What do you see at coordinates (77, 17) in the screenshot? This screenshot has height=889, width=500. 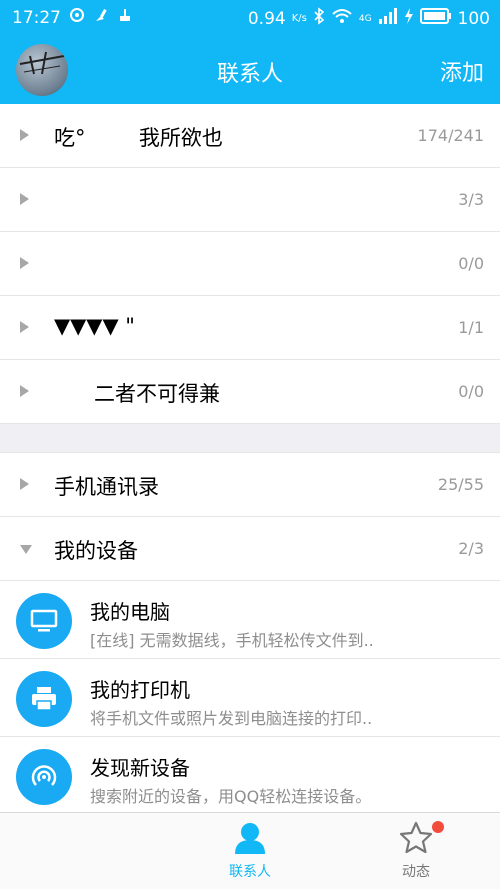 I see `netease-icon` at bounding box center [77, 17].